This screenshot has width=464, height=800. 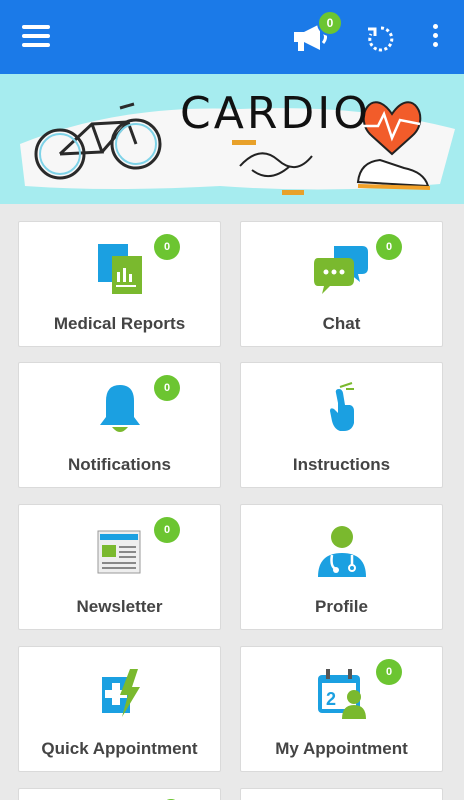 I want to click on tile-partial-right, so click(x=341, y=794).